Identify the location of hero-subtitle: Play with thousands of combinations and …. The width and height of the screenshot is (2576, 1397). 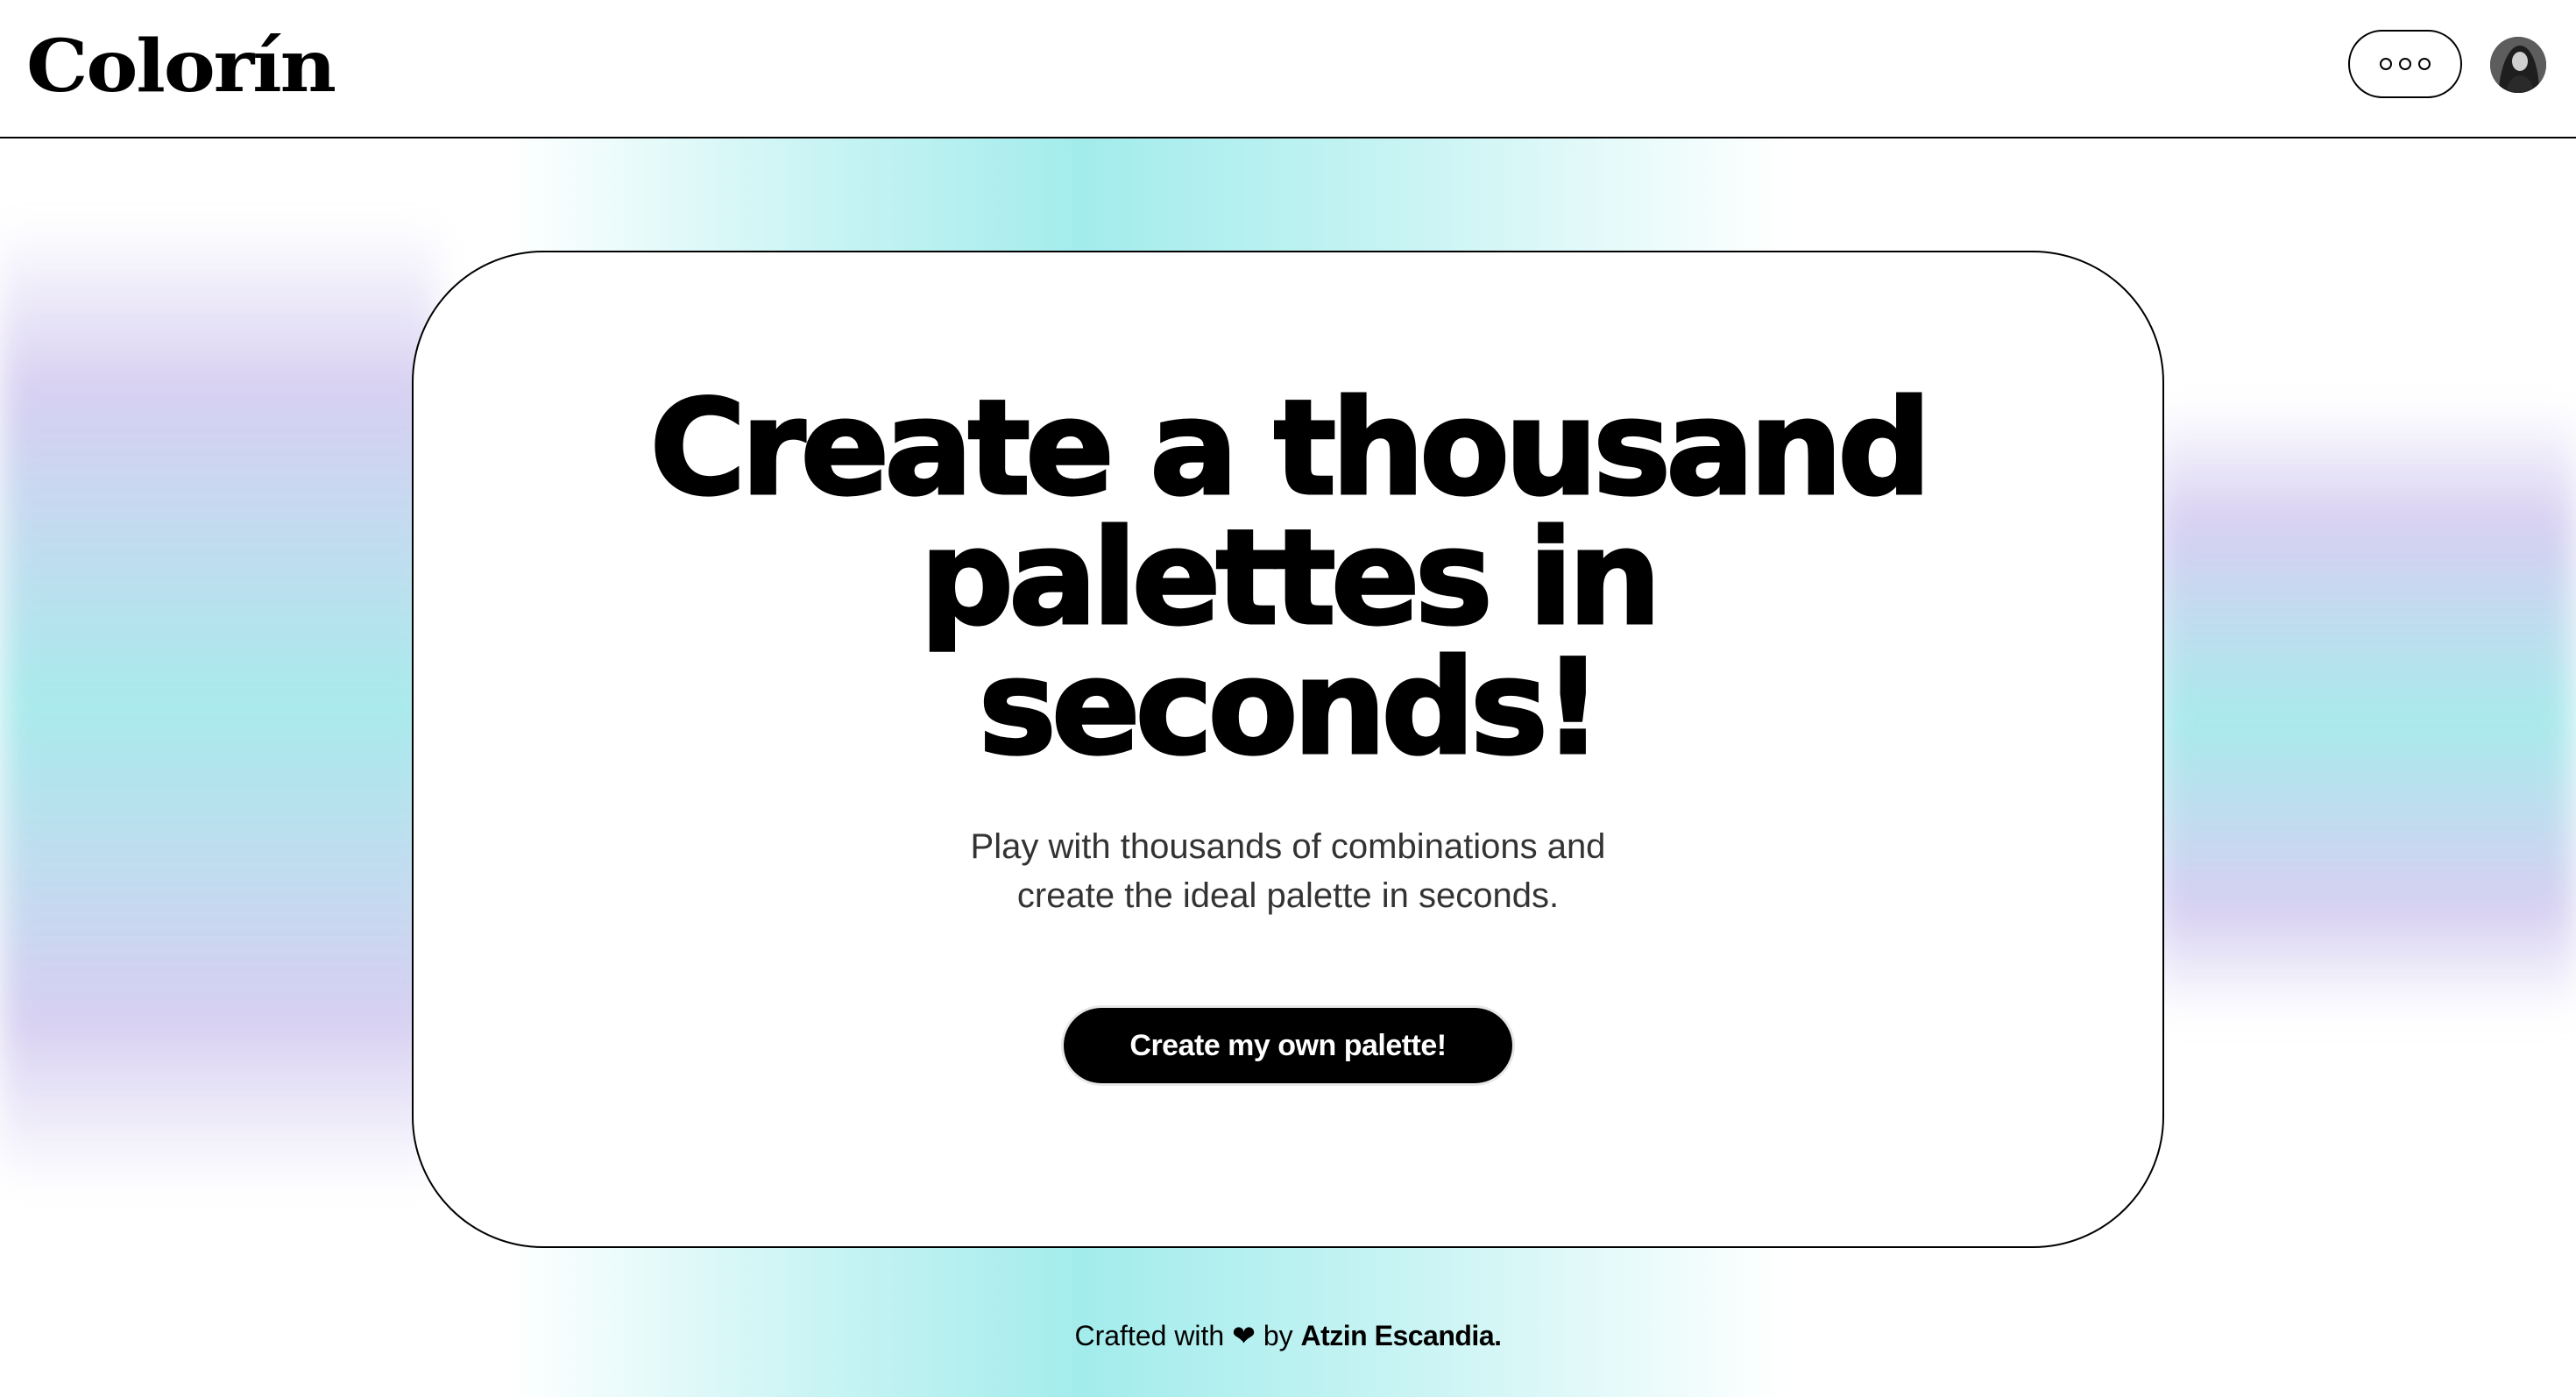
(1288, 871).